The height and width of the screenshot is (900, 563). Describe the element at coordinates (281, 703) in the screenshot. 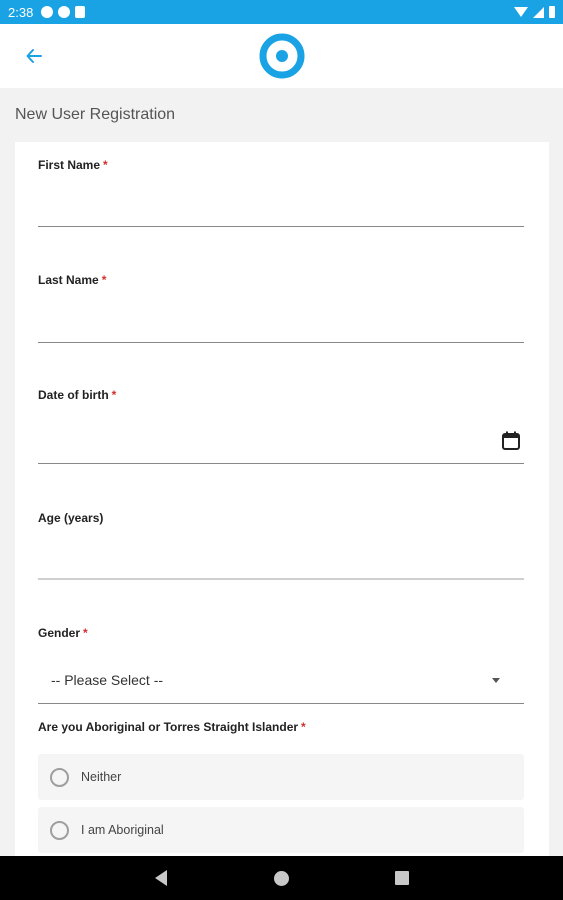

I see `gender-underline` at that location.